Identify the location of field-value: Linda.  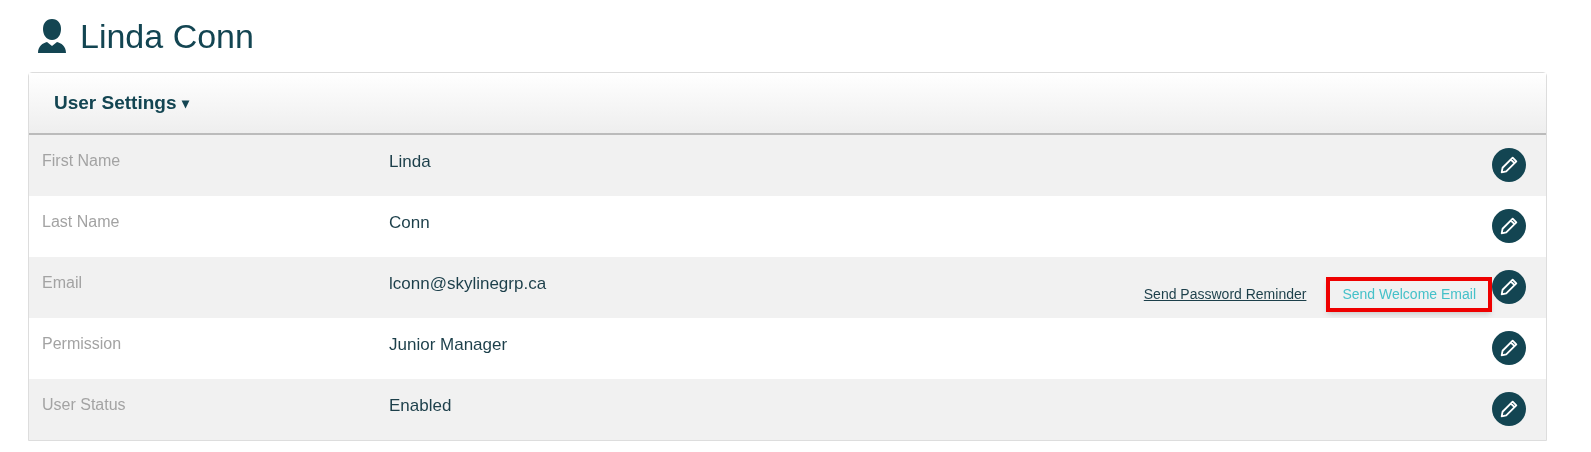
(410, 162).